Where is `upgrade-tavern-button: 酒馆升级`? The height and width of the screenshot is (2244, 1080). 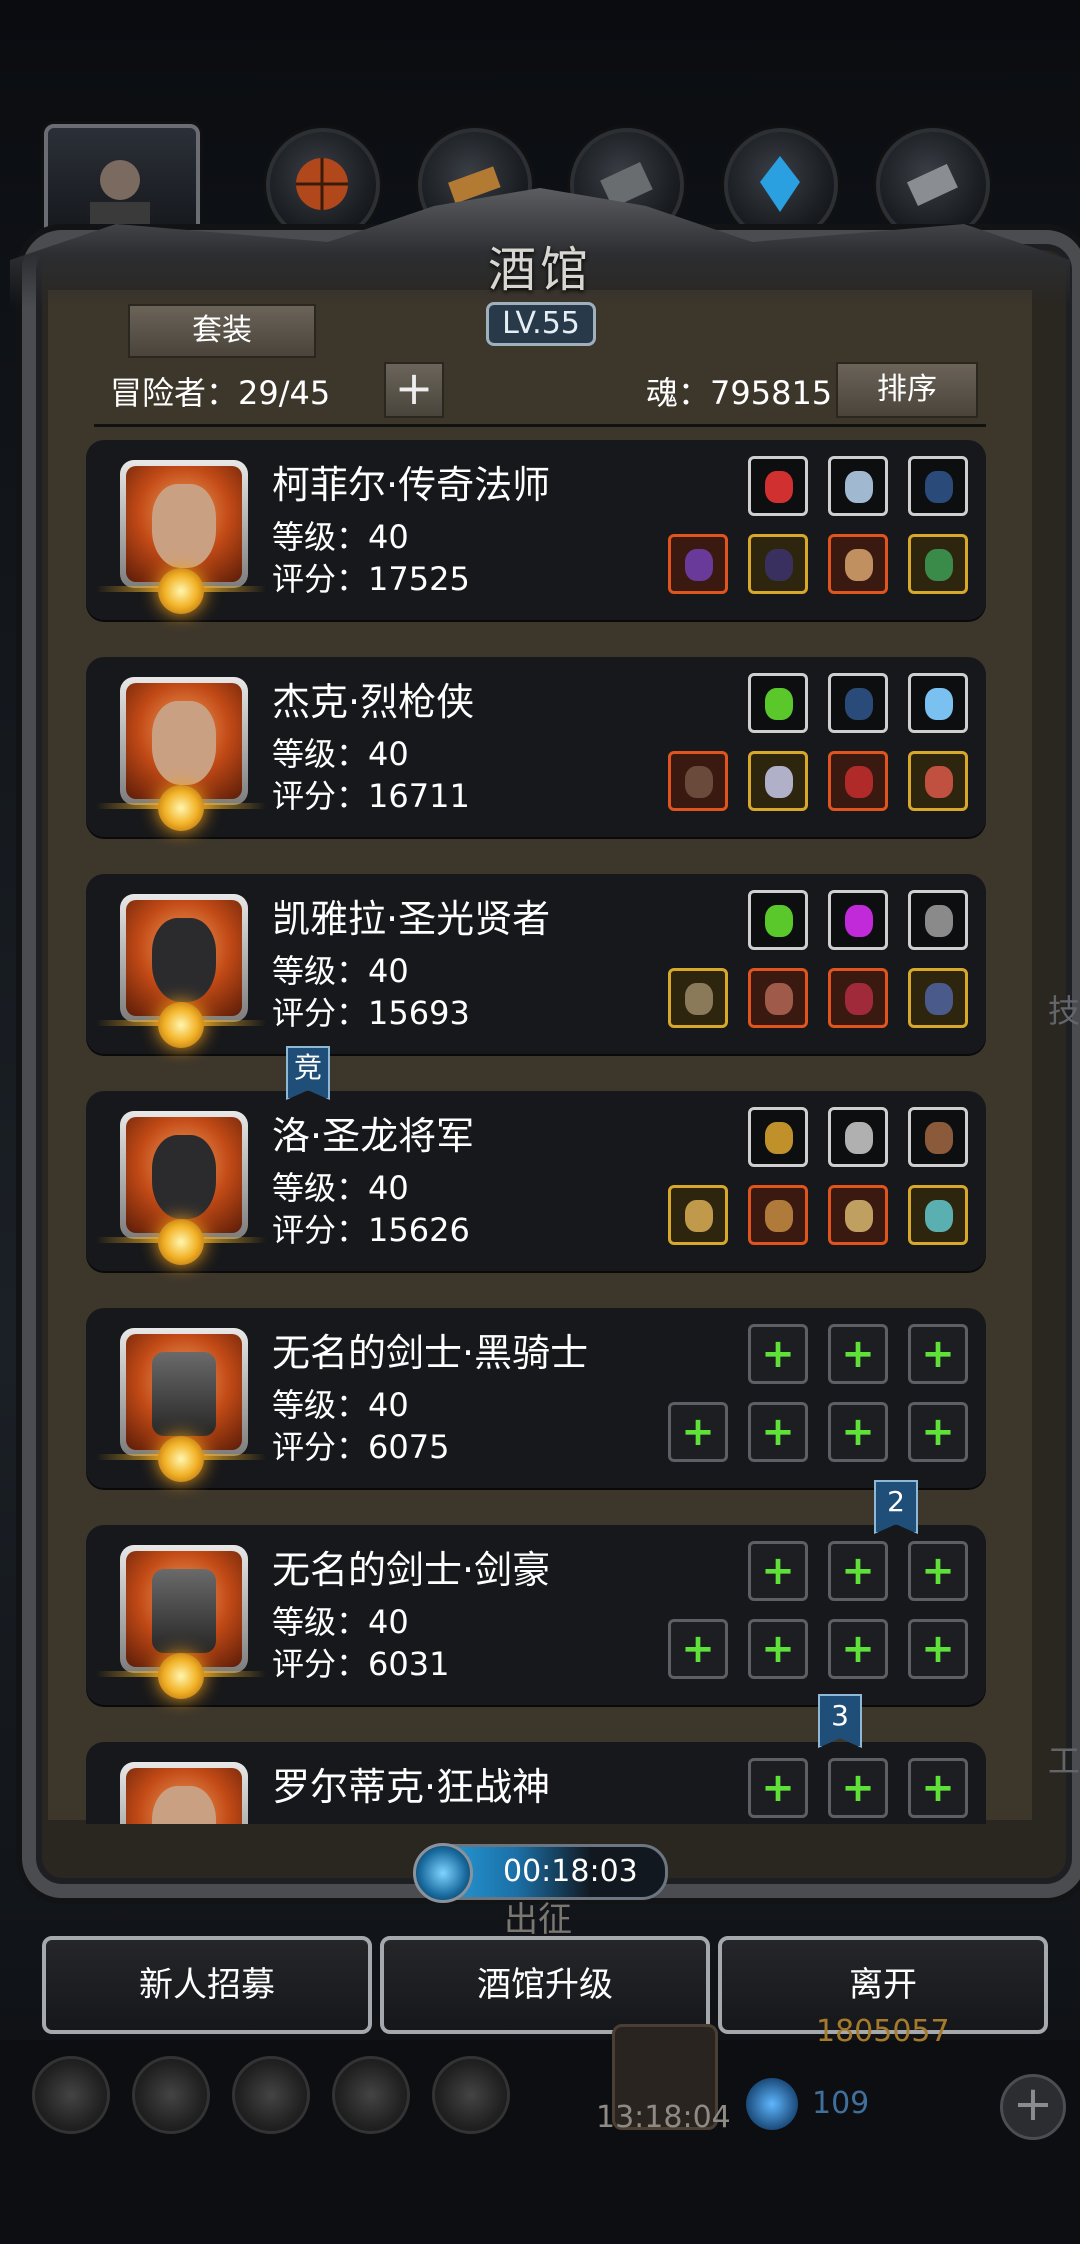
upgrade-tavern-button: 酒馆升级 is located at coordinates (545, 1985).